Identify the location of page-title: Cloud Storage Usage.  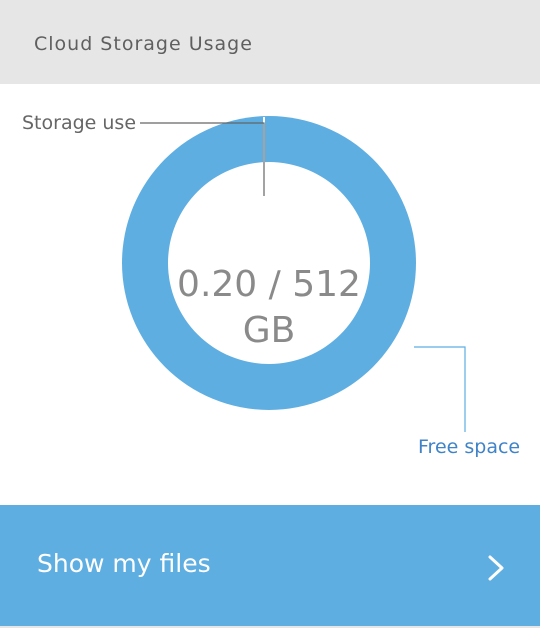
(143, 44).